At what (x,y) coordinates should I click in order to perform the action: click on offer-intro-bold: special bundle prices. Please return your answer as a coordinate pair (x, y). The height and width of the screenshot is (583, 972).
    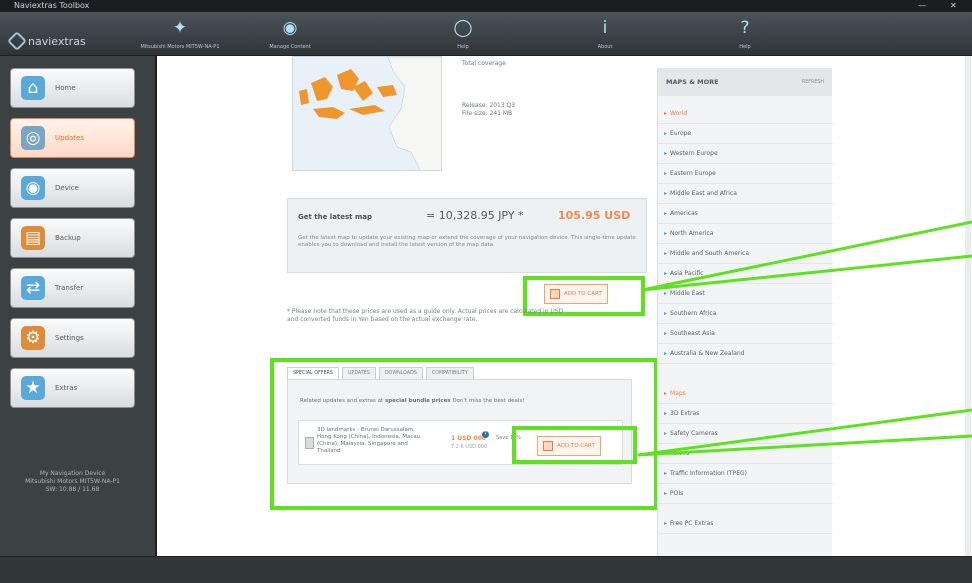
    Looking at the image, I should click on (417, 401).